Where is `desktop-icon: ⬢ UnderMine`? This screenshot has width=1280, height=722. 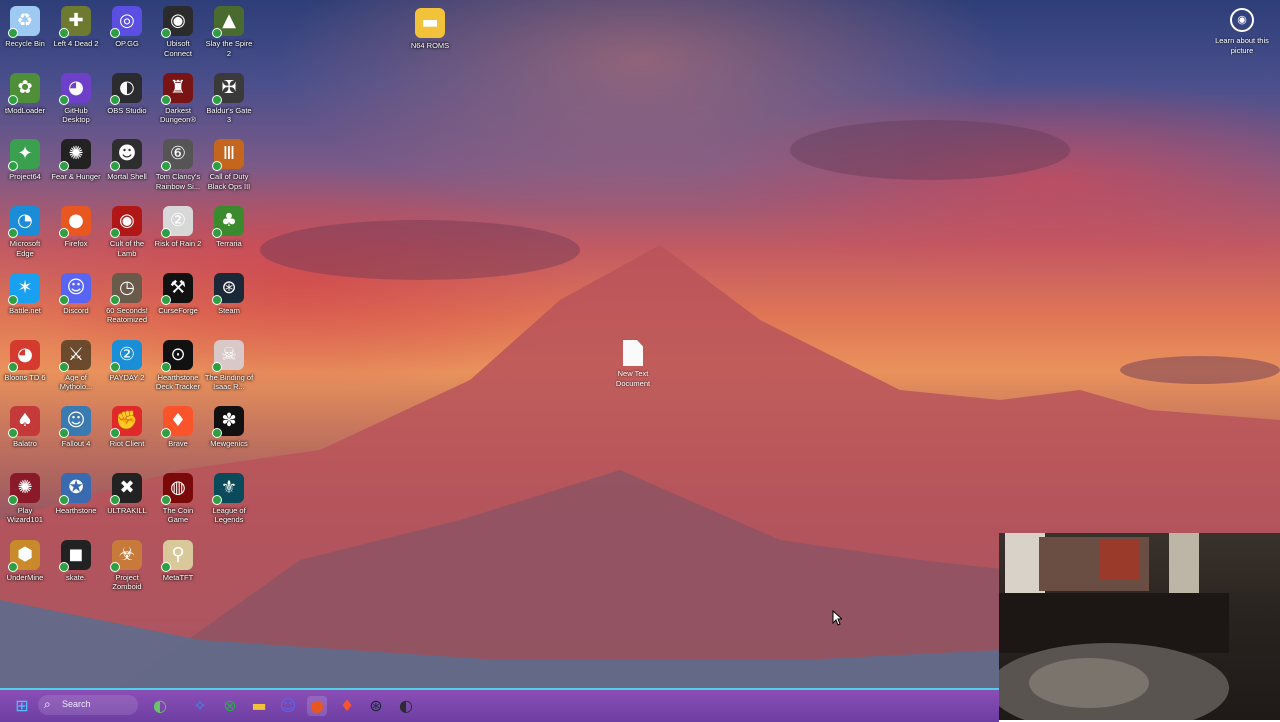
desktop-icon: ⬢ UnderMine is located at coordinates (25, 561).